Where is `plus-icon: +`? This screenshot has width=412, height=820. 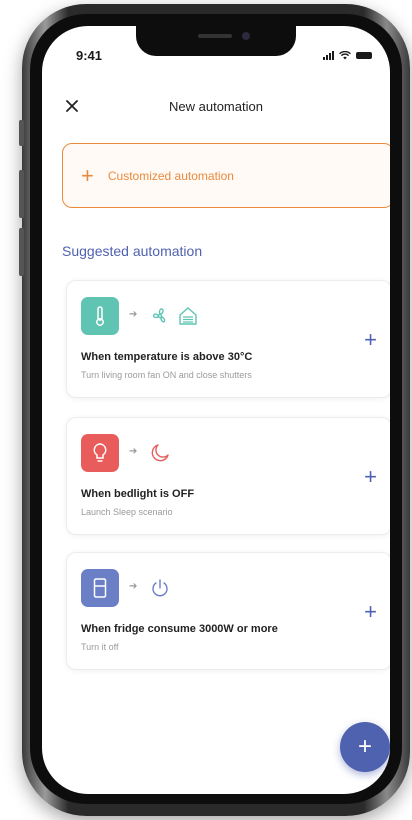
plus-icon: + is located at coordinates (87, 175).